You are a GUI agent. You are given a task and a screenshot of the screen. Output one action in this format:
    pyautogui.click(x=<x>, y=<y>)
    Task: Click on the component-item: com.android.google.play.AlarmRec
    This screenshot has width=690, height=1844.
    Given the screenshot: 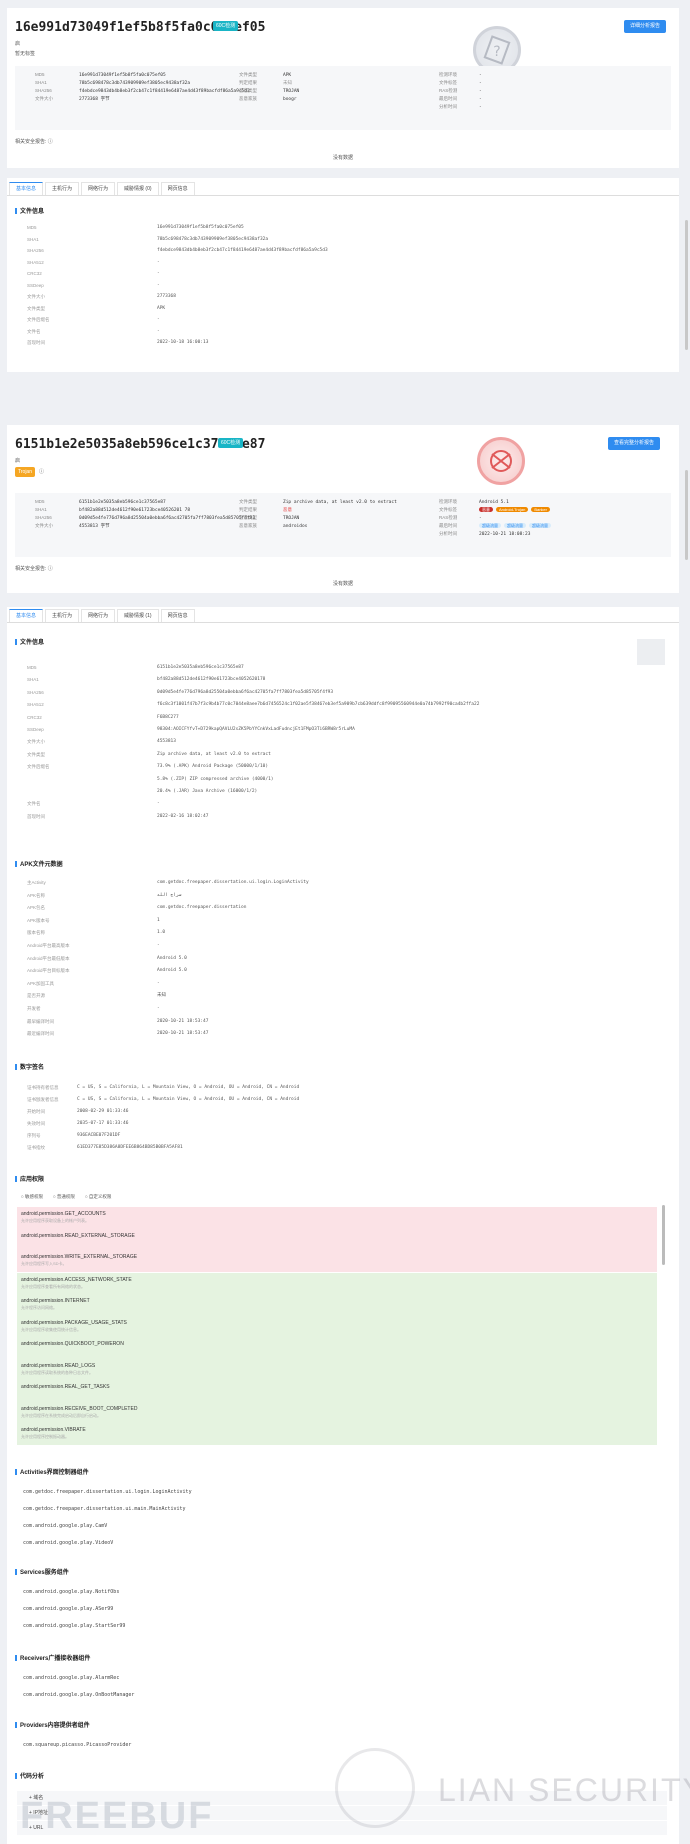 What is the action you would take?
    pyautogui.click(x=71, y=1678)
    